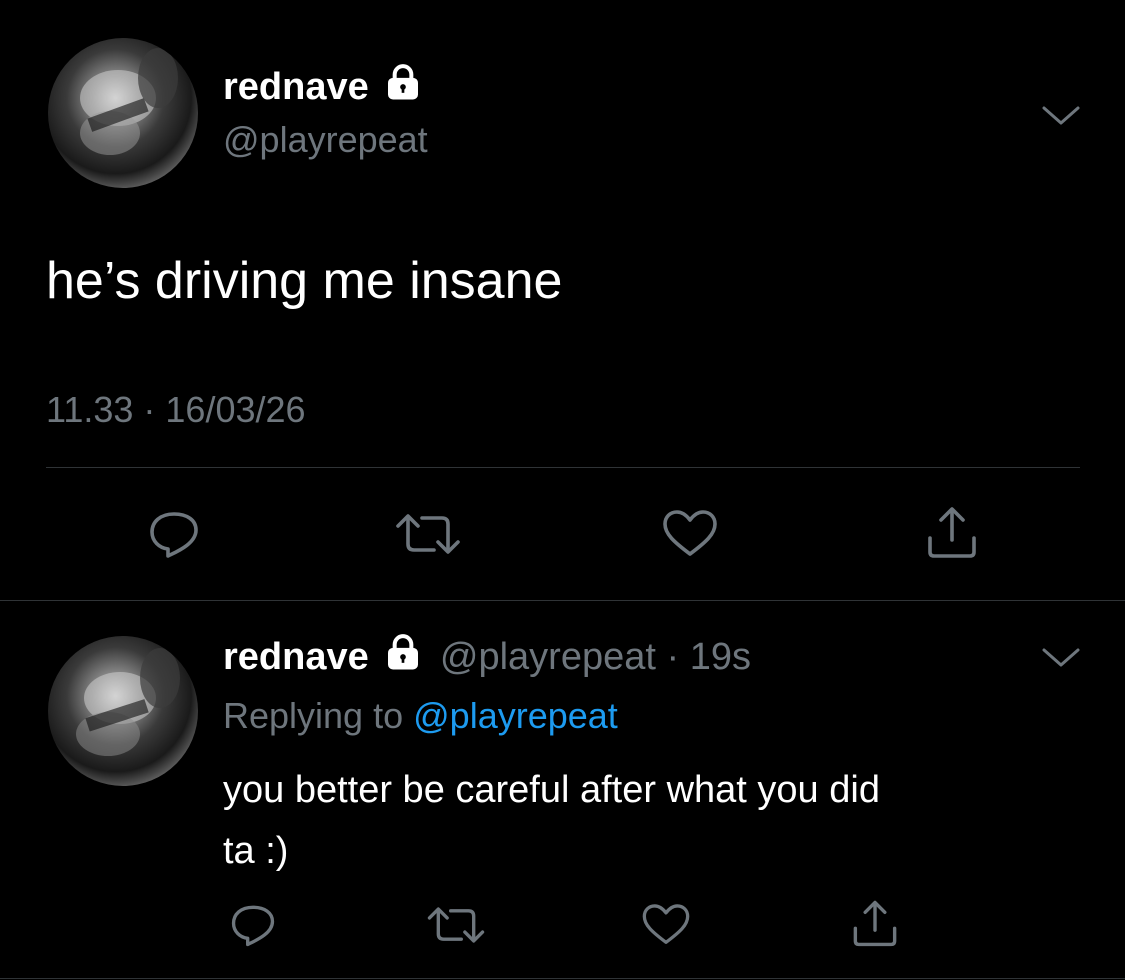 This screenshot has height=980, width=1125. I want to click on tweet-text: he’s driving me insane, so click(304, 281).